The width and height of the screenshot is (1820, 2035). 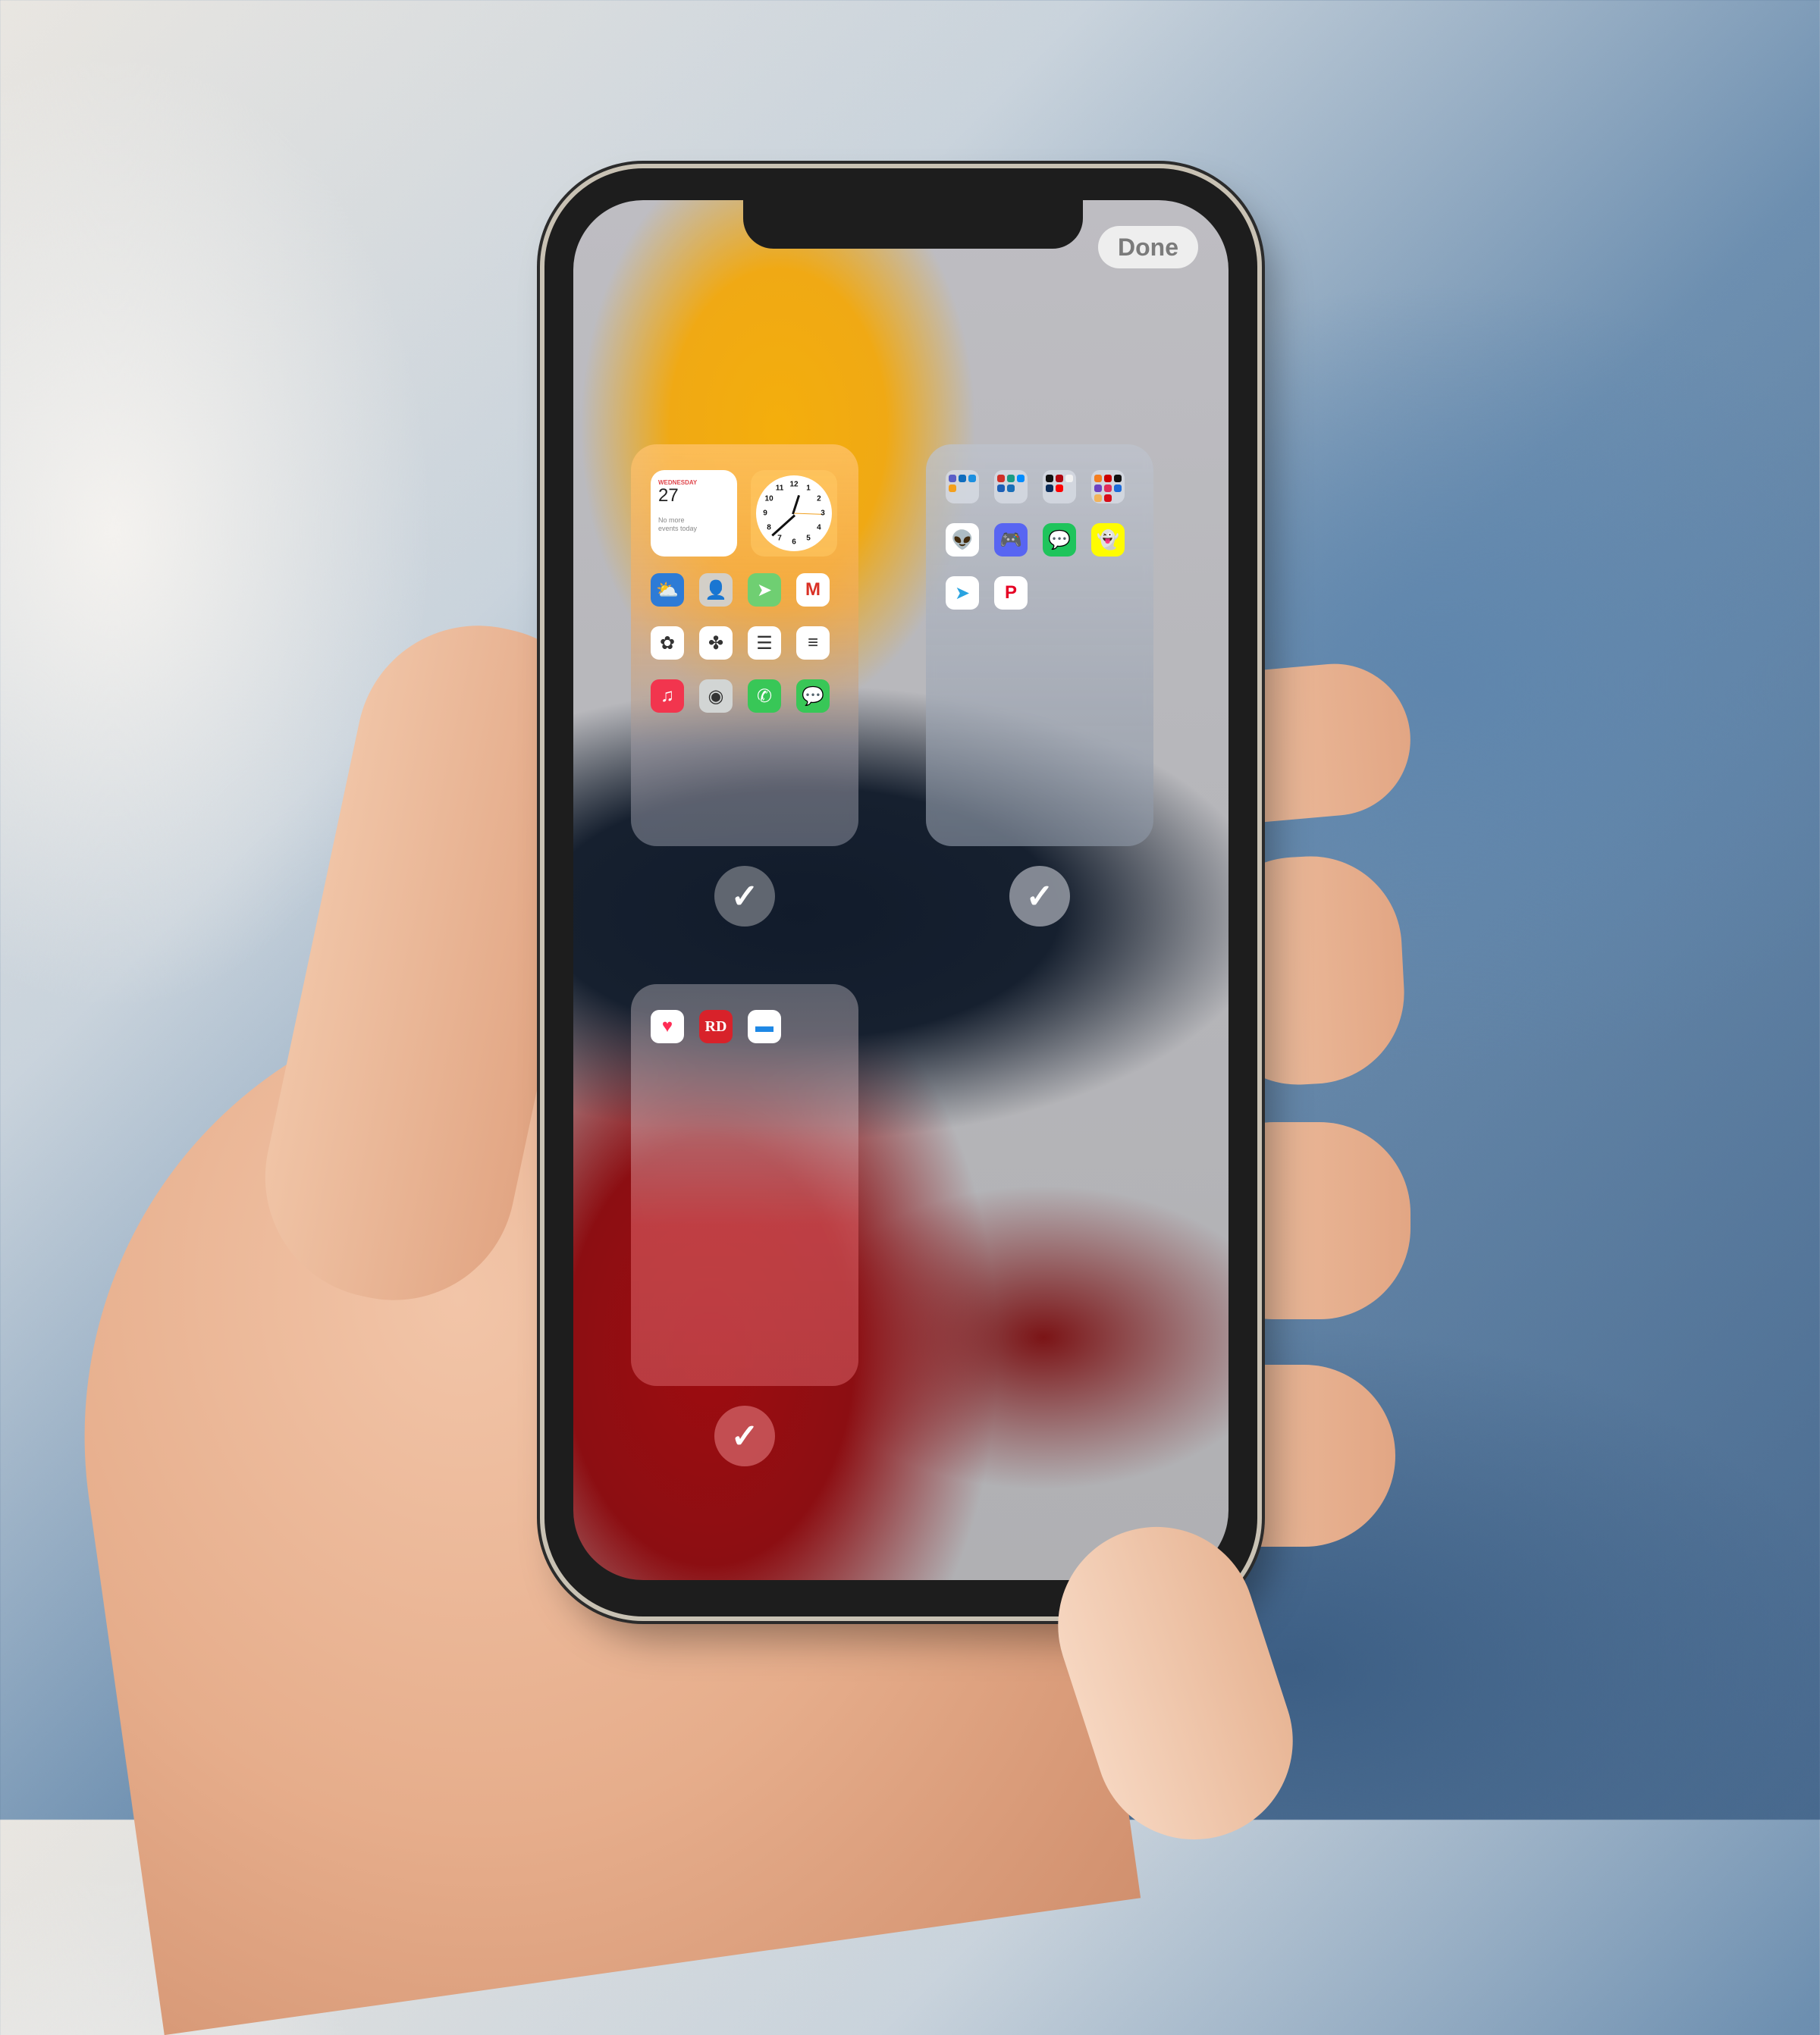 I want to click on notes-icon: ≡, so click(x=812, y=642).